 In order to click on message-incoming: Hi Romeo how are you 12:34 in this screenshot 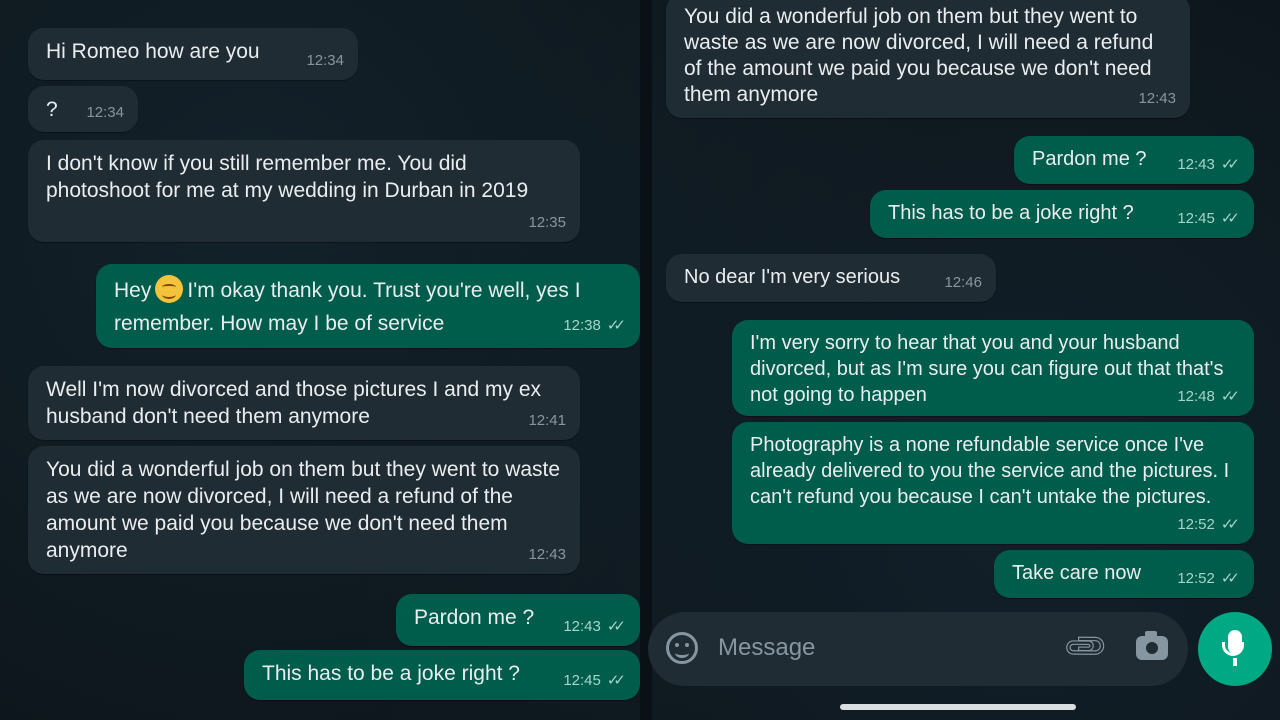, I will do `click(193, 54)`.